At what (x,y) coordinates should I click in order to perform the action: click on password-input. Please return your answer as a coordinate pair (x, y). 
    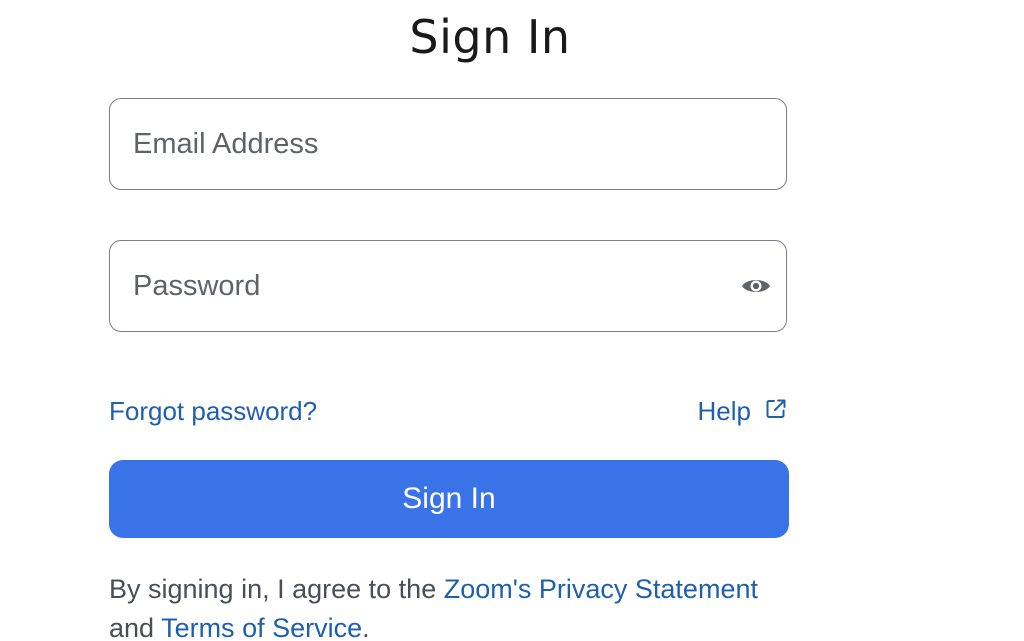
    Looking at the image, I should click on (425, 286).